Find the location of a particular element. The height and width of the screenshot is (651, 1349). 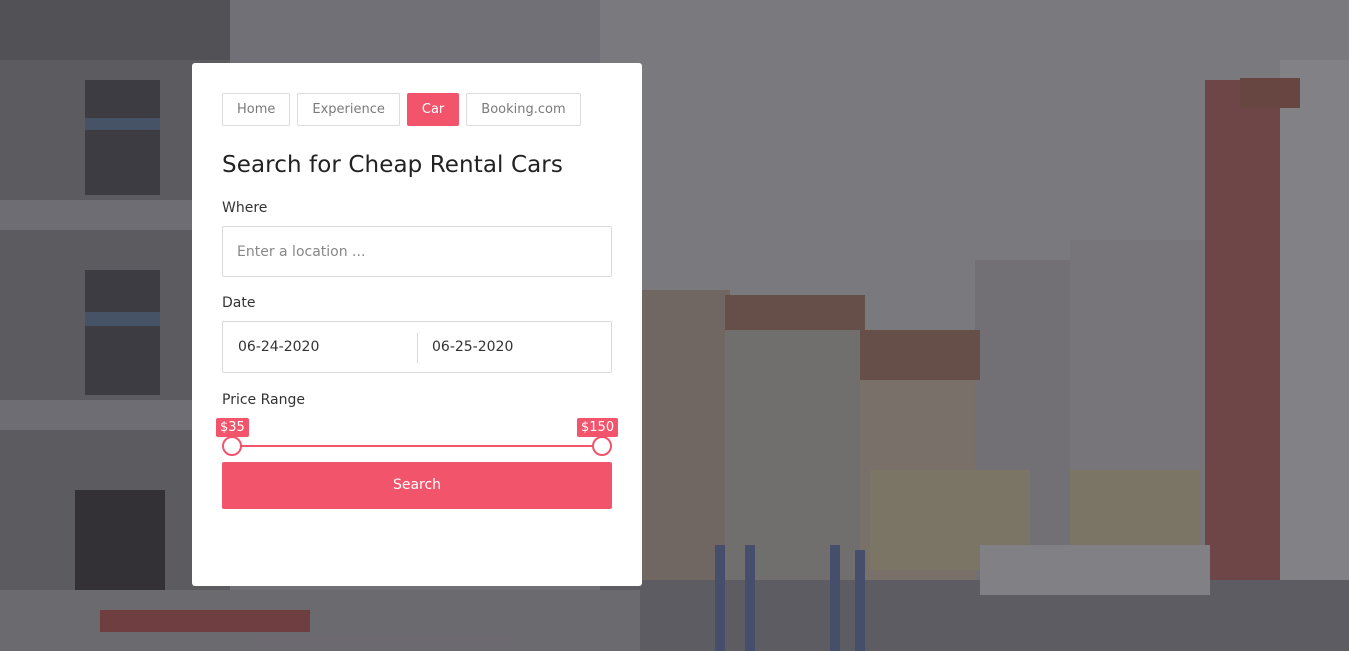

date-divider is located at coordinates (417, 348).